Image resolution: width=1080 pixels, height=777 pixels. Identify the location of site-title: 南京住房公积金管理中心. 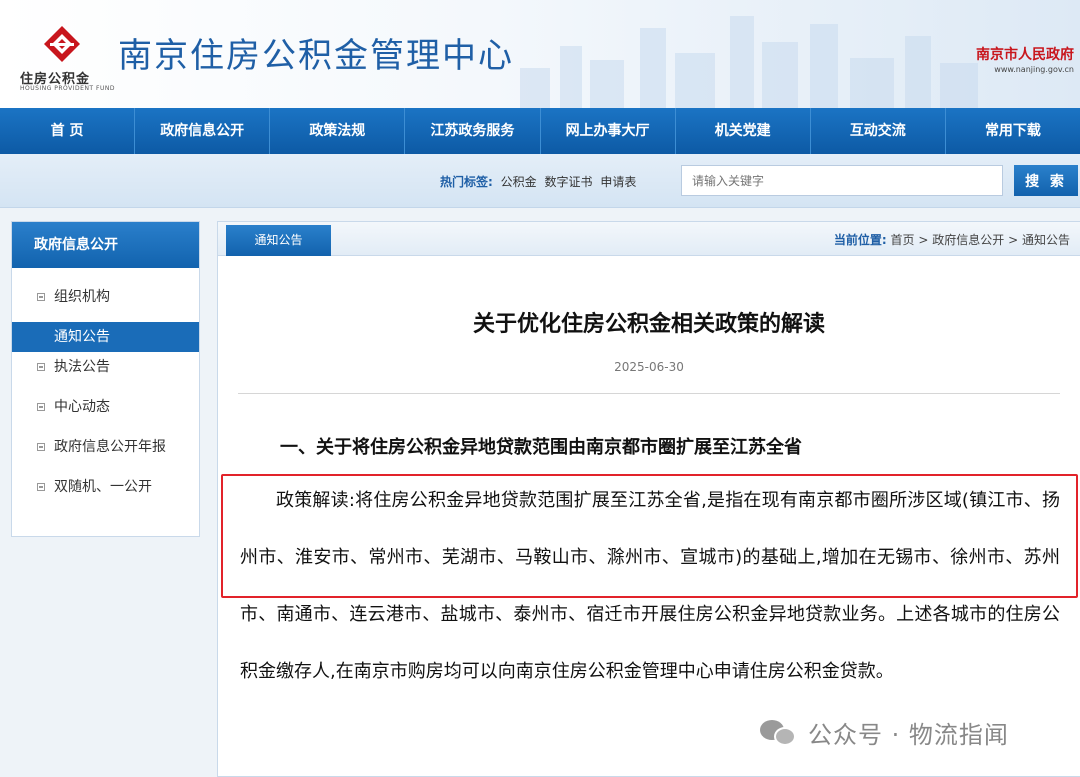
(316, 56).